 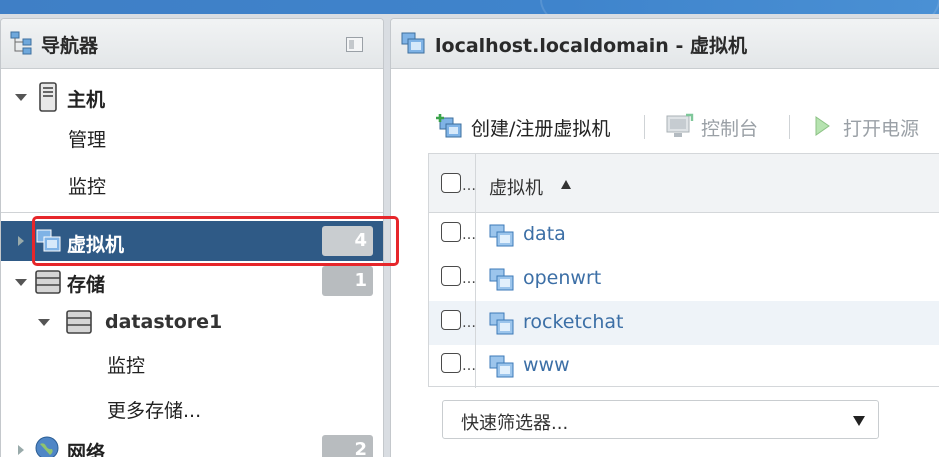 I want to click on select-all-checkbox, so click(x=451, y=183).